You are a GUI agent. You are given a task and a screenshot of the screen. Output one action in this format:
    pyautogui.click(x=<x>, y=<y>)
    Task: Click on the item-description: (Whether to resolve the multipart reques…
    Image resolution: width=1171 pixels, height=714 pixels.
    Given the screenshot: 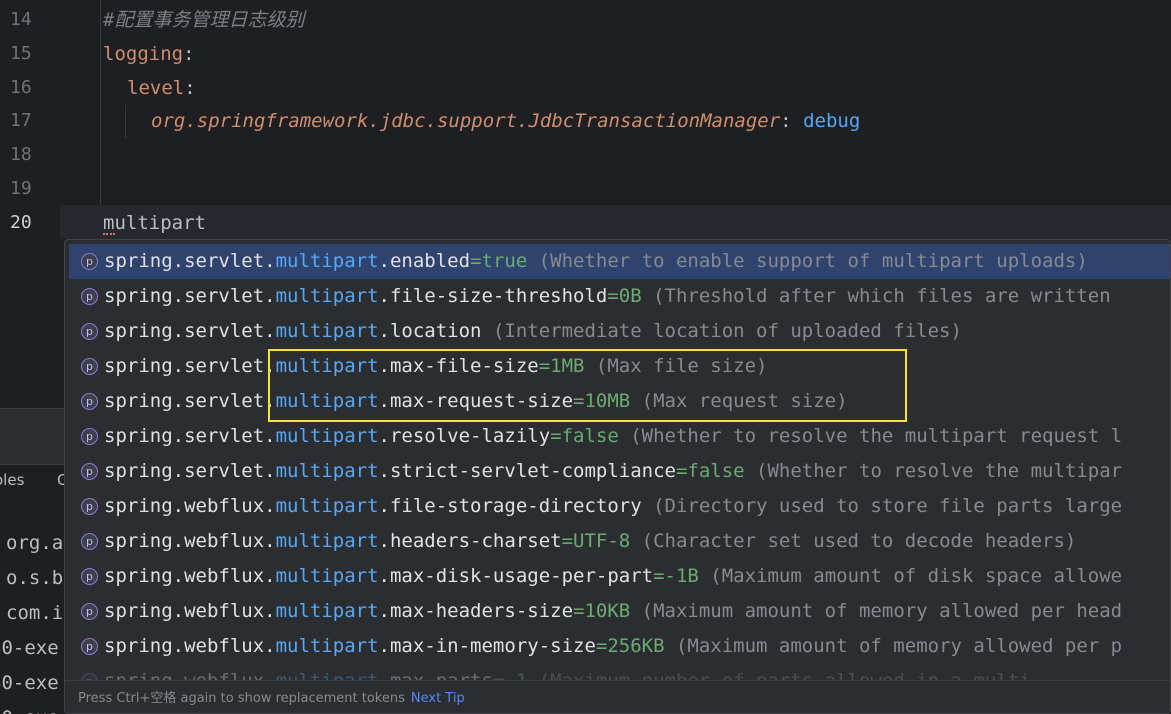 What is the action you would take?
    pyautogui.click(x=870, y=436)
    